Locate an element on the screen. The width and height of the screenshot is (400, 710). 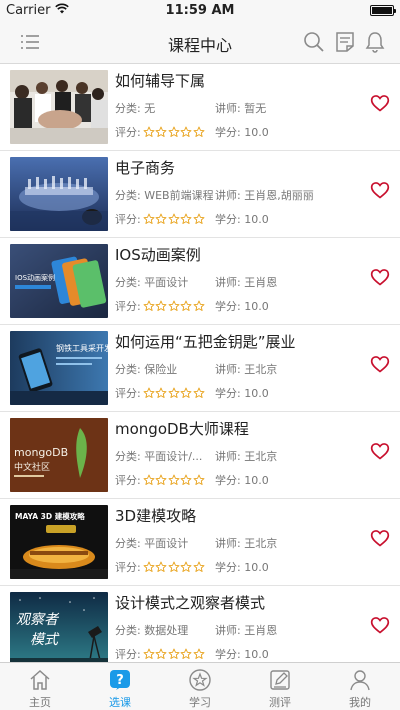
course-item: 如何辅导下属 分类: 无 讲师: 暂无 评分: 学分: 10.0 is located at coordinates (200, 107).